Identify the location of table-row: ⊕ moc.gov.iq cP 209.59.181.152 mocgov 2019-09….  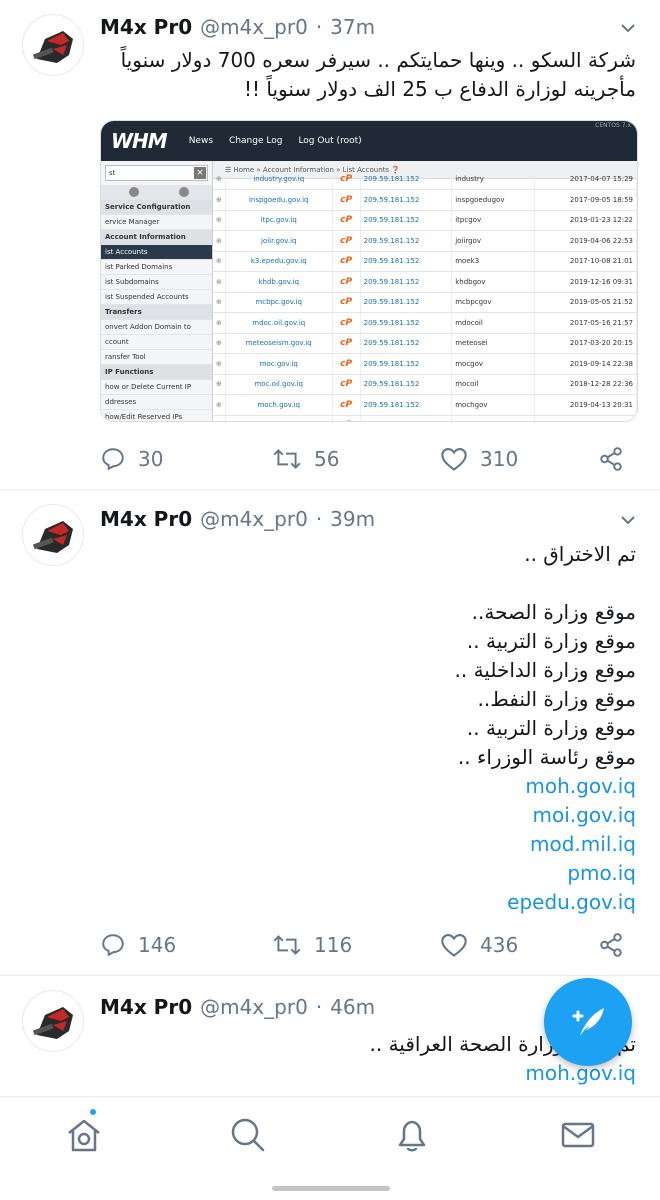
(425, 364).